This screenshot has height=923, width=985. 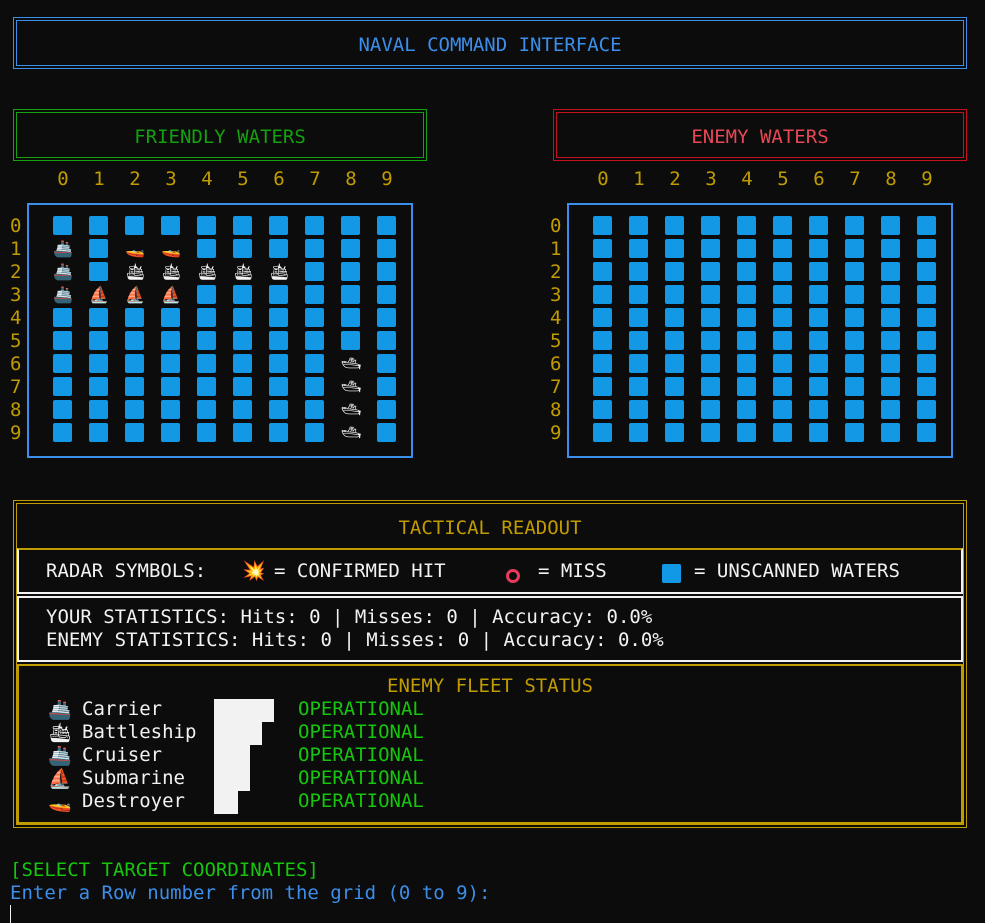 I want to click on enemy-fleet-title: ENEMY FLEET STATUS, so click(x=490, y=686).